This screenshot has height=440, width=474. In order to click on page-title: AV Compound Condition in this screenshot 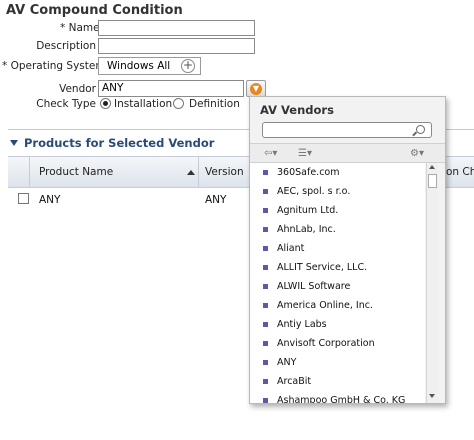, I will do `click(94, 10)`.